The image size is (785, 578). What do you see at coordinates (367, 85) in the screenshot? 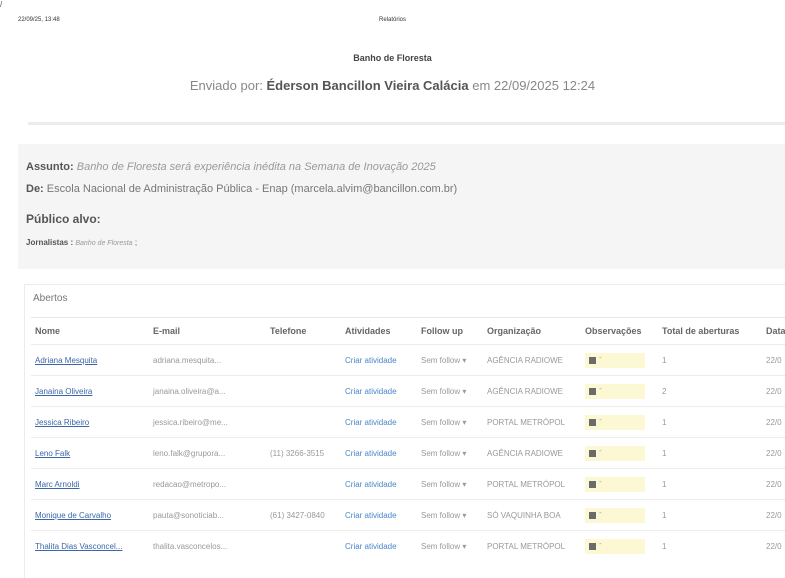
I see `sender-name: Éderson Bancillon Vieira Calácia` at bounding box center [367, 85].